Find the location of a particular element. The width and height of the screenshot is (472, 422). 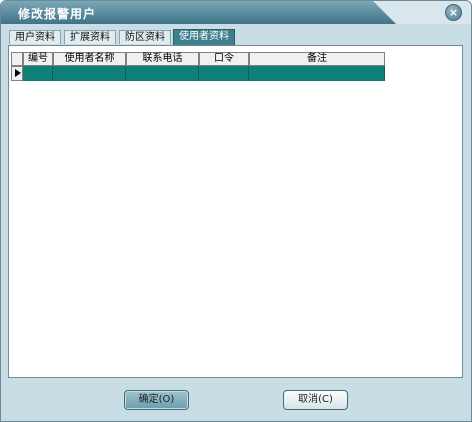

row-indicator-header is located at coordinates (17, 59).